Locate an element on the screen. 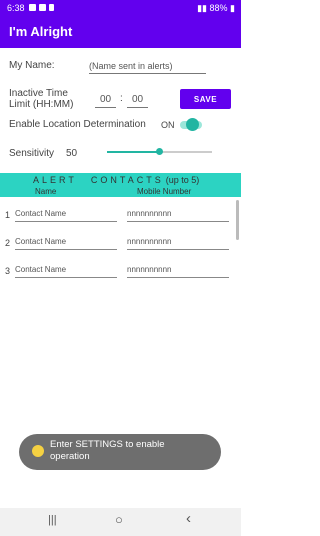 The image size is (320, 536). name-label: My Name: is located at coordinates (32, 65).